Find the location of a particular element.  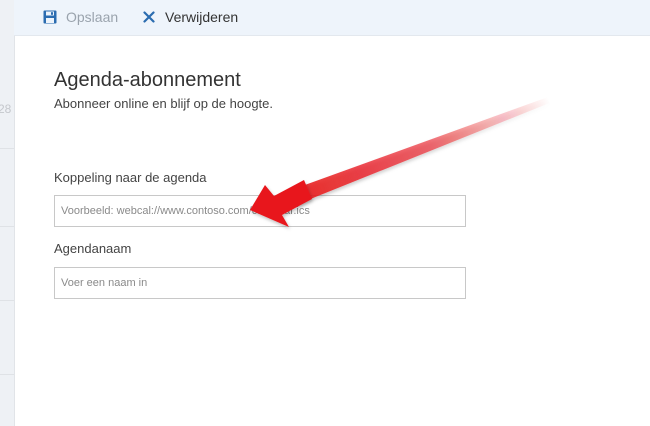

save-button-label: Opslaan is located at coordinates (92, 16).